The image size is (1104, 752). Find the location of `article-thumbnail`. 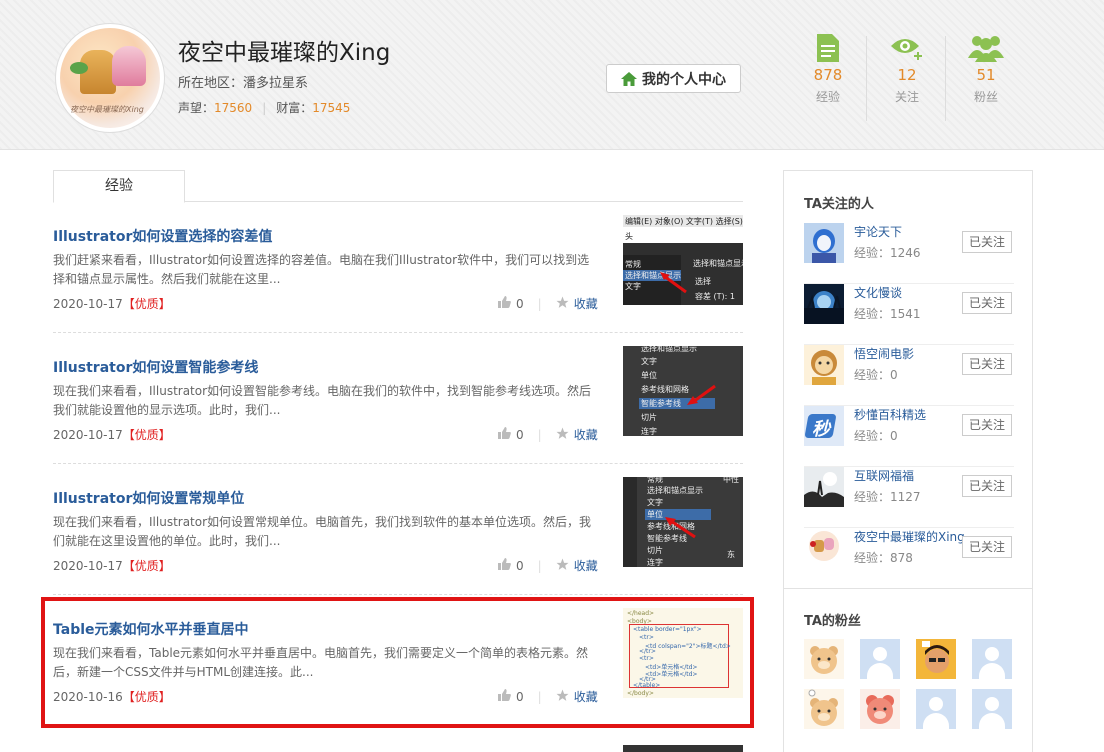

article-thumbnail is located at coordinates (683, 748).